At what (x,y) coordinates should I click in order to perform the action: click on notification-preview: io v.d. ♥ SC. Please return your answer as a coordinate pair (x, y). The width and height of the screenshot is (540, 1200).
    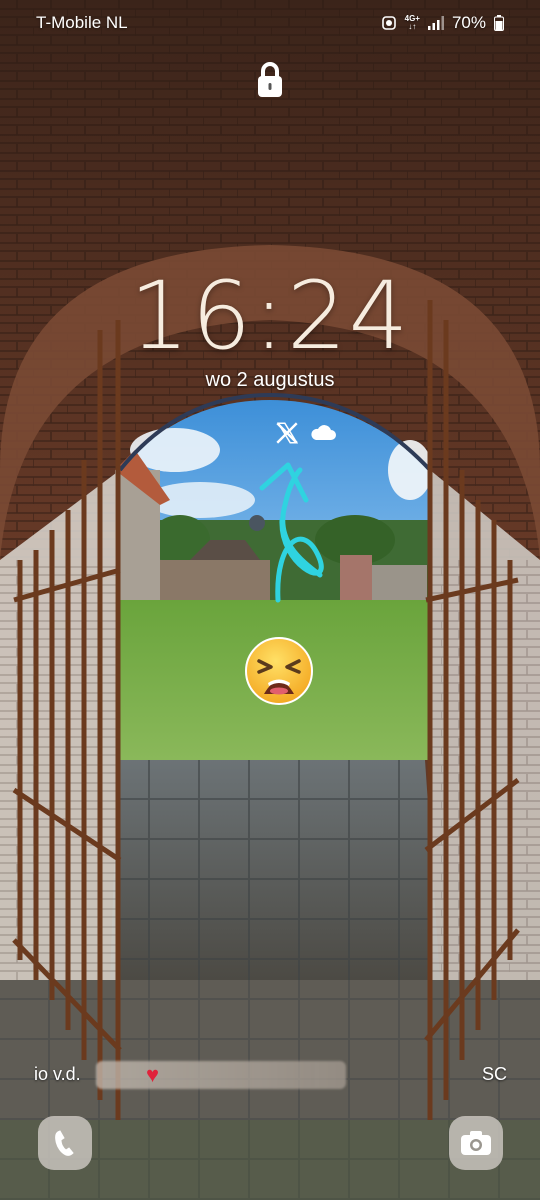
    Looking at the image, I should click on (270, 1075).